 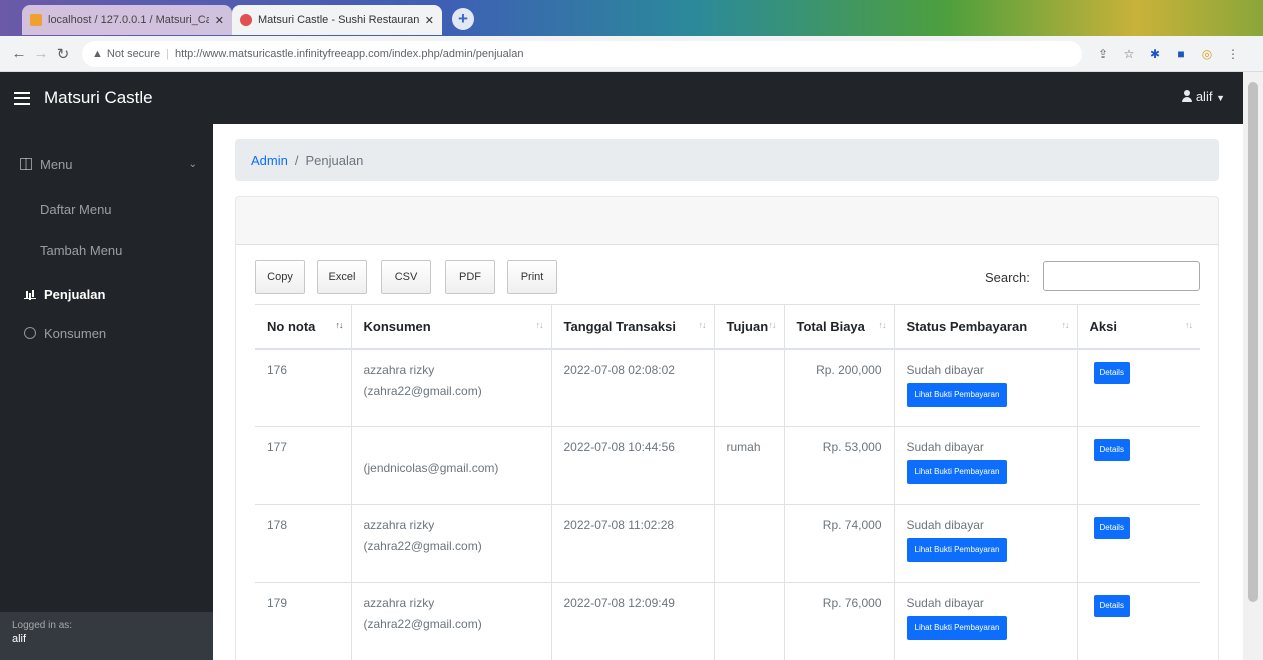 What do you see at coordinates (303, 543) in the screenshot?
I see `cell-no-nota: 178` at bounding box center [303, 543].